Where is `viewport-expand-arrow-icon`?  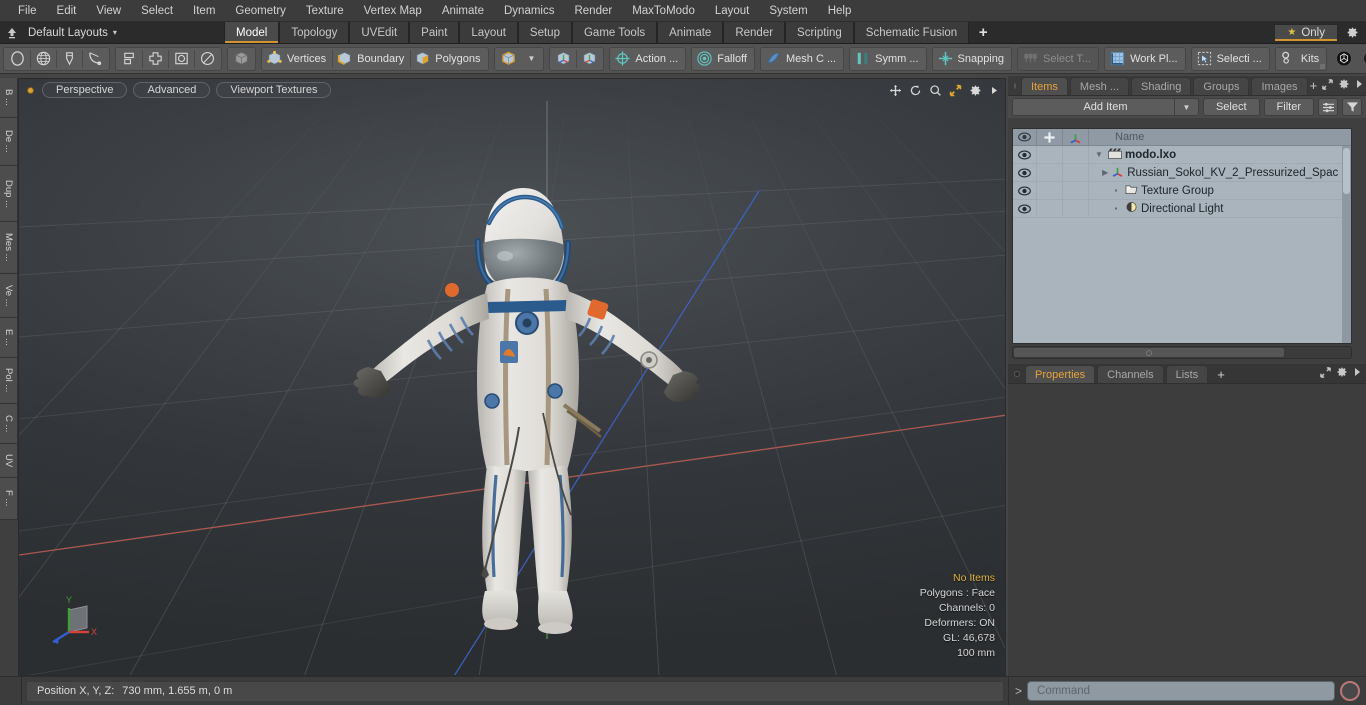
viewport-expand-arrow-icon is located at coordinates (994, 90).